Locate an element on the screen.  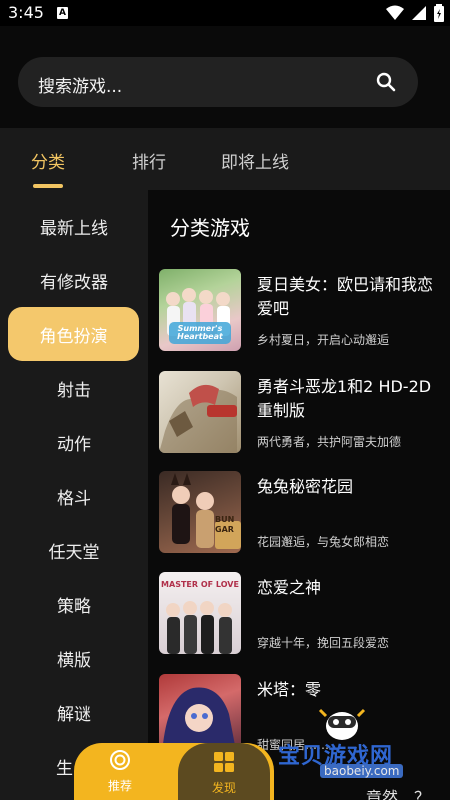
tab-bar: 分类 排行 即将上线 is located at coordinates (225, 159).